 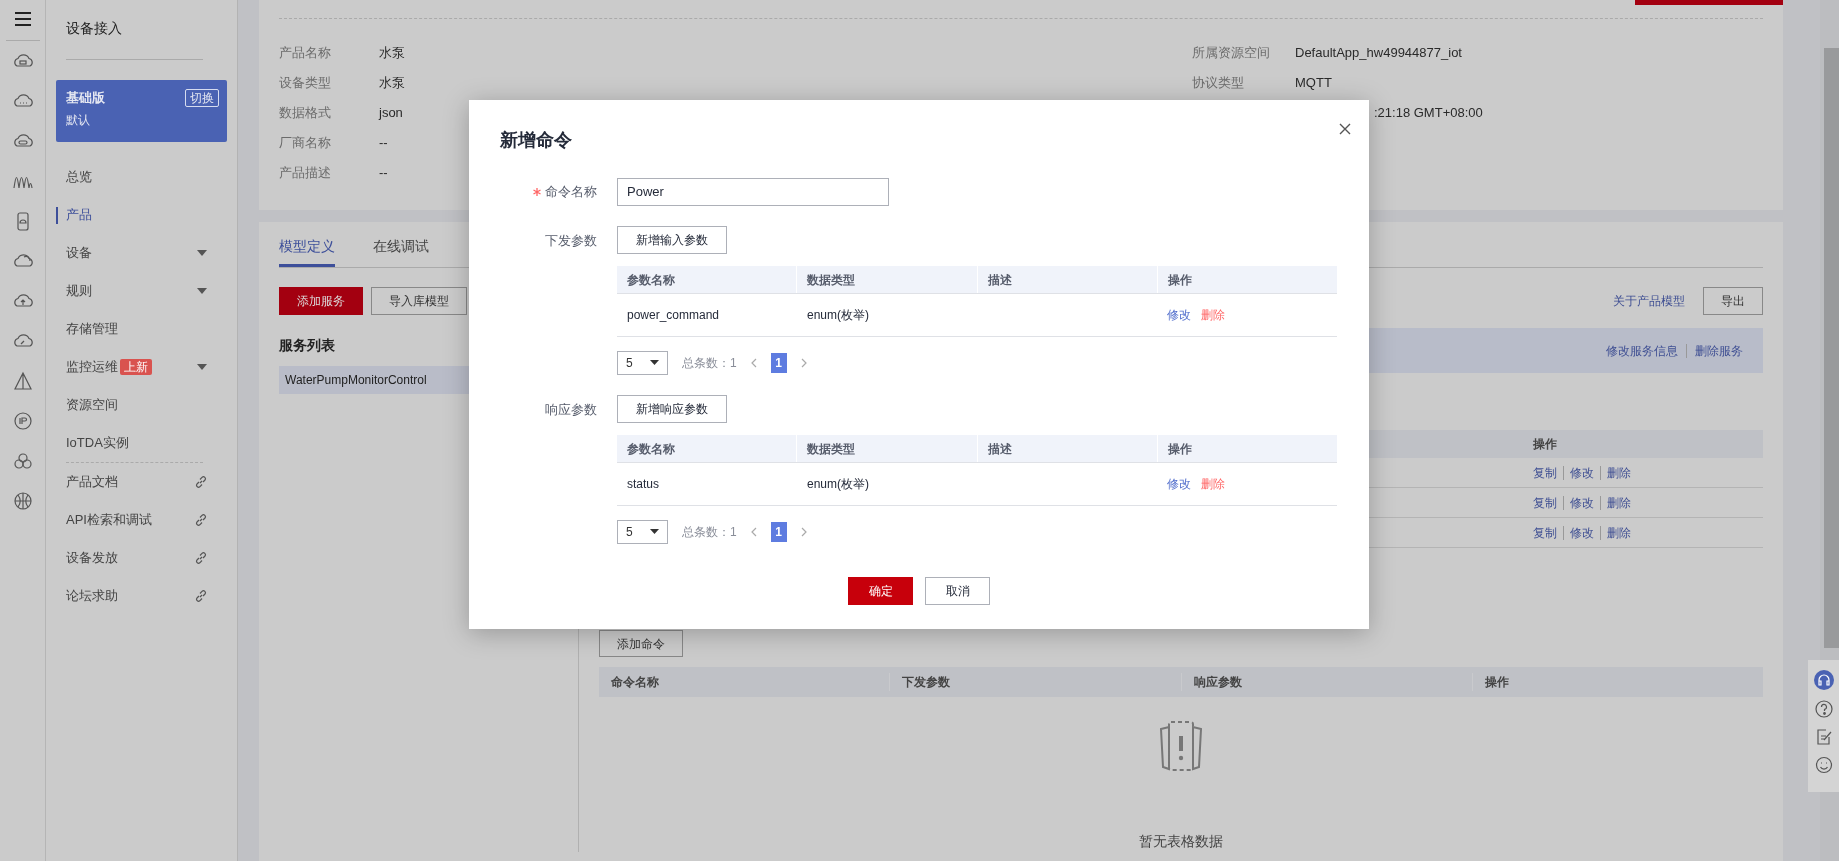 I want to click on sidebar-item: 总览, so click(x=141, y=177).